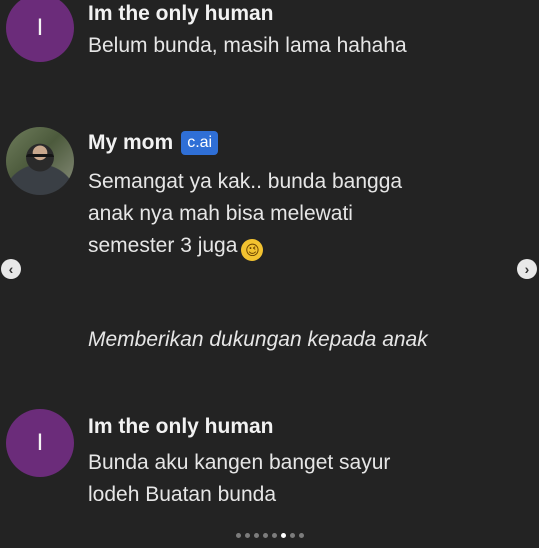 Image resolution: width=539 pixels, height=548 pixels. Describe the element at coordinates (258, 339) in the screenshot. I see `caption-text: Memberikan dukungan kepada anak` at that location.